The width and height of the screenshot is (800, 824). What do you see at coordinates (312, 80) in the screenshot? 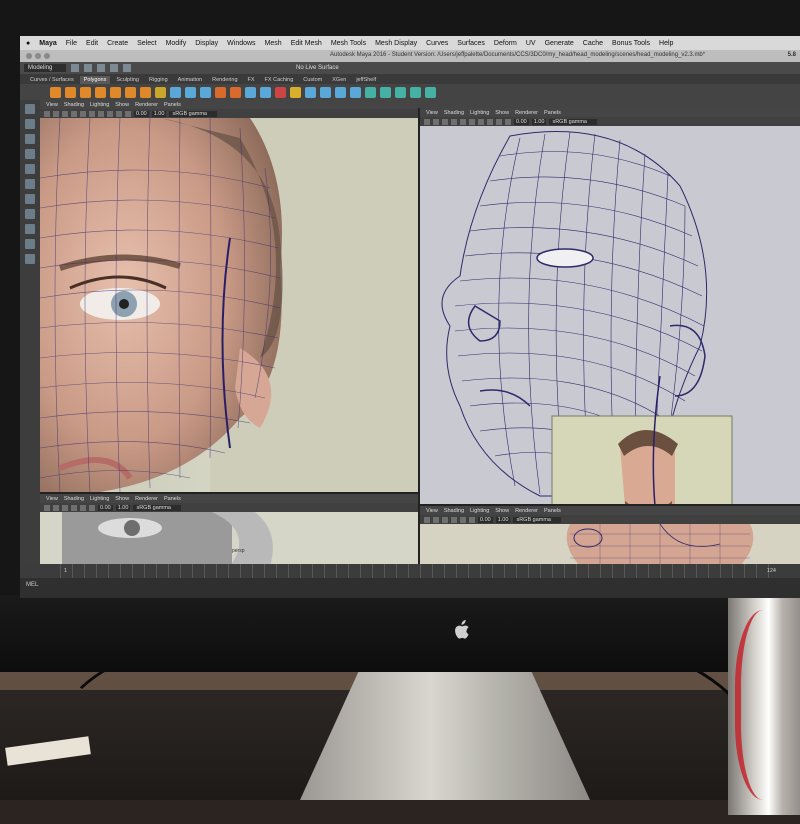
I see `shelf-tab-custom: Custom` at bounding box center [312, 80].